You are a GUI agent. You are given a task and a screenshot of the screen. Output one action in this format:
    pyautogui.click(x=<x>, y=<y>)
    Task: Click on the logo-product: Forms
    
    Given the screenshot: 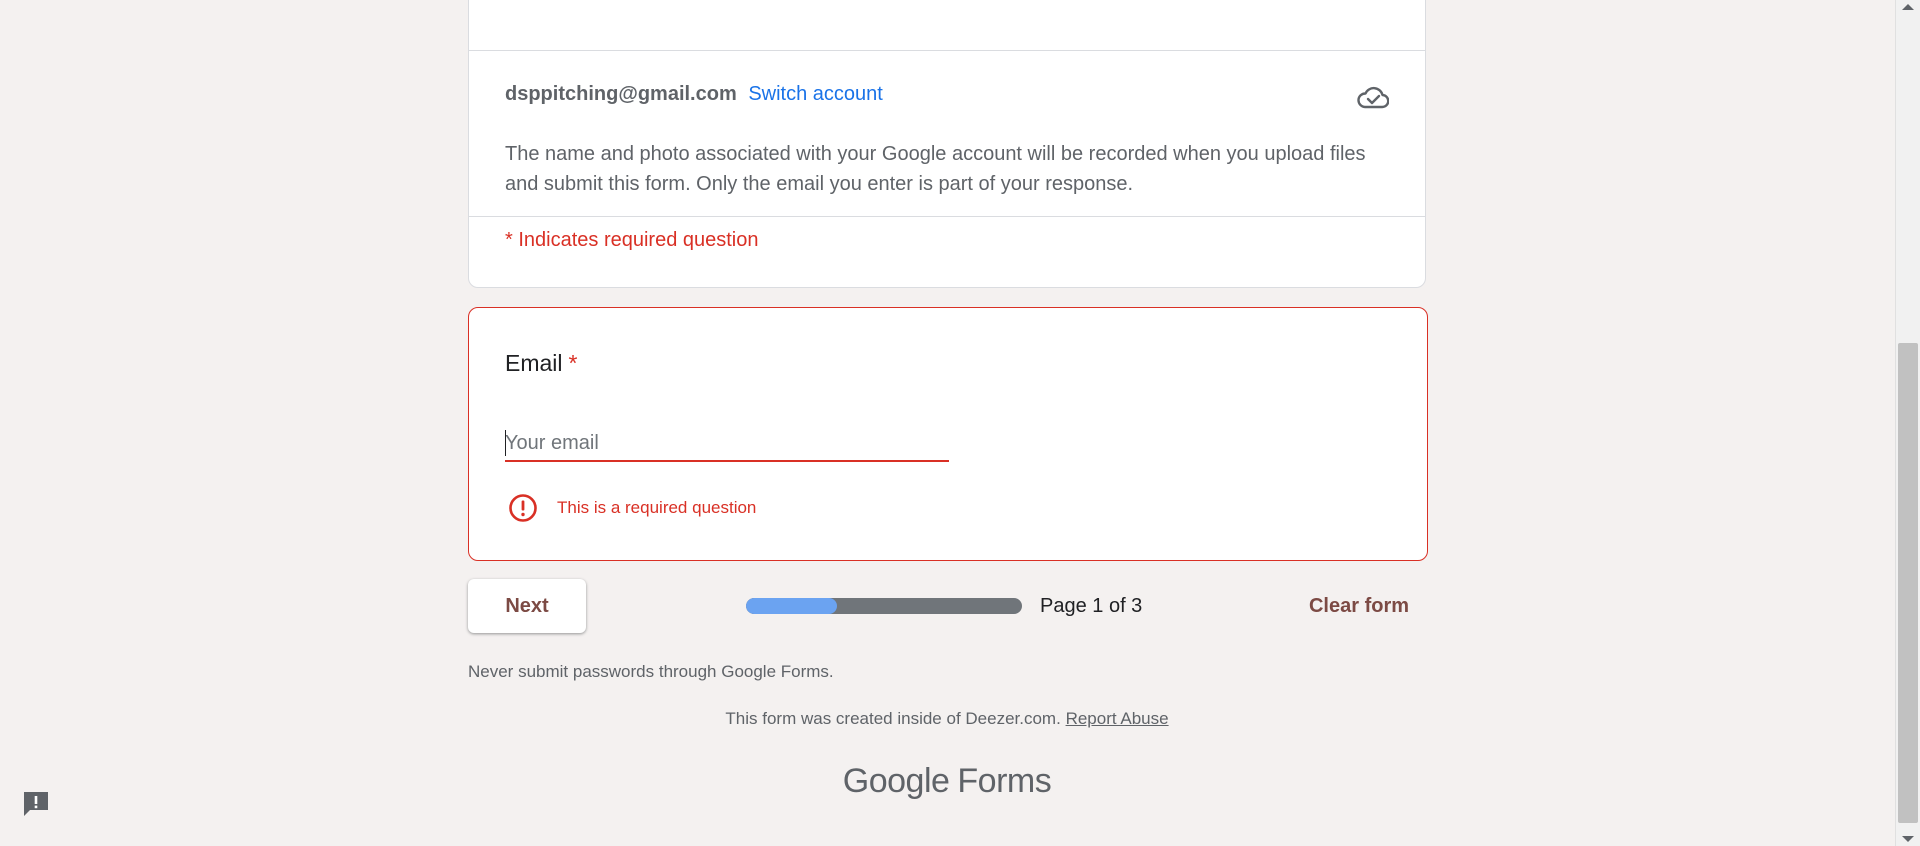 What is the action you would take?
    pyautogui.click(x=1004, y=781)
    